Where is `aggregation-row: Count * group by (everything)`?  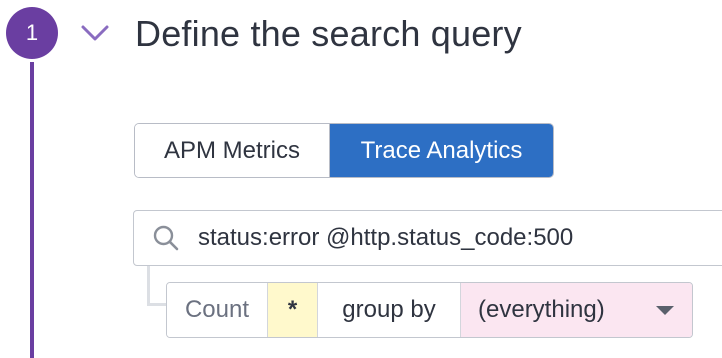 aggregation-row: Count * group by (everything) is located at coordinates (429, 310).